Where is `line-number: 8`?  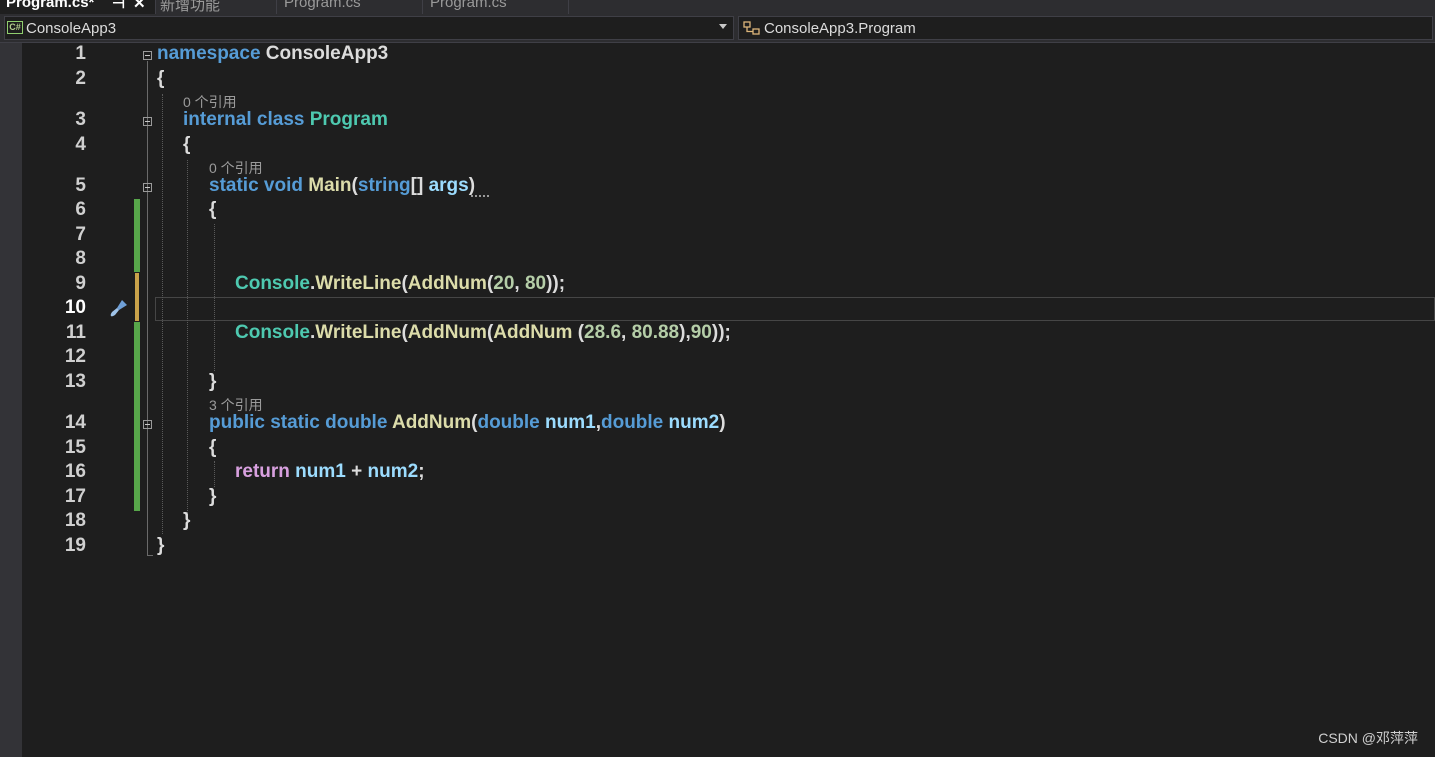
line-number: 8 is located at coordinates (80, 258).